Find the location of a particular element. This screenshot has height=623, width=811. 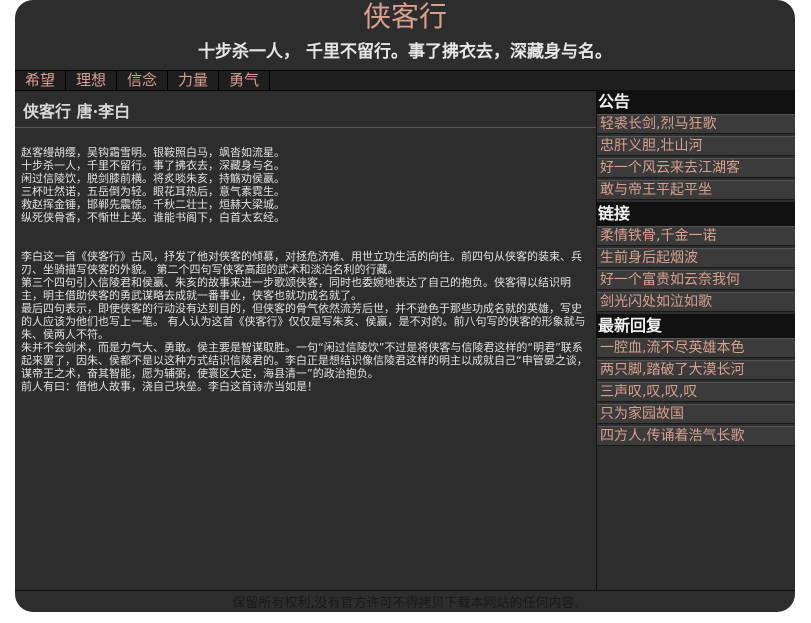

sidebar-link: 四方人,传诵着浩气长歌 is located at coordinates (696, 436).